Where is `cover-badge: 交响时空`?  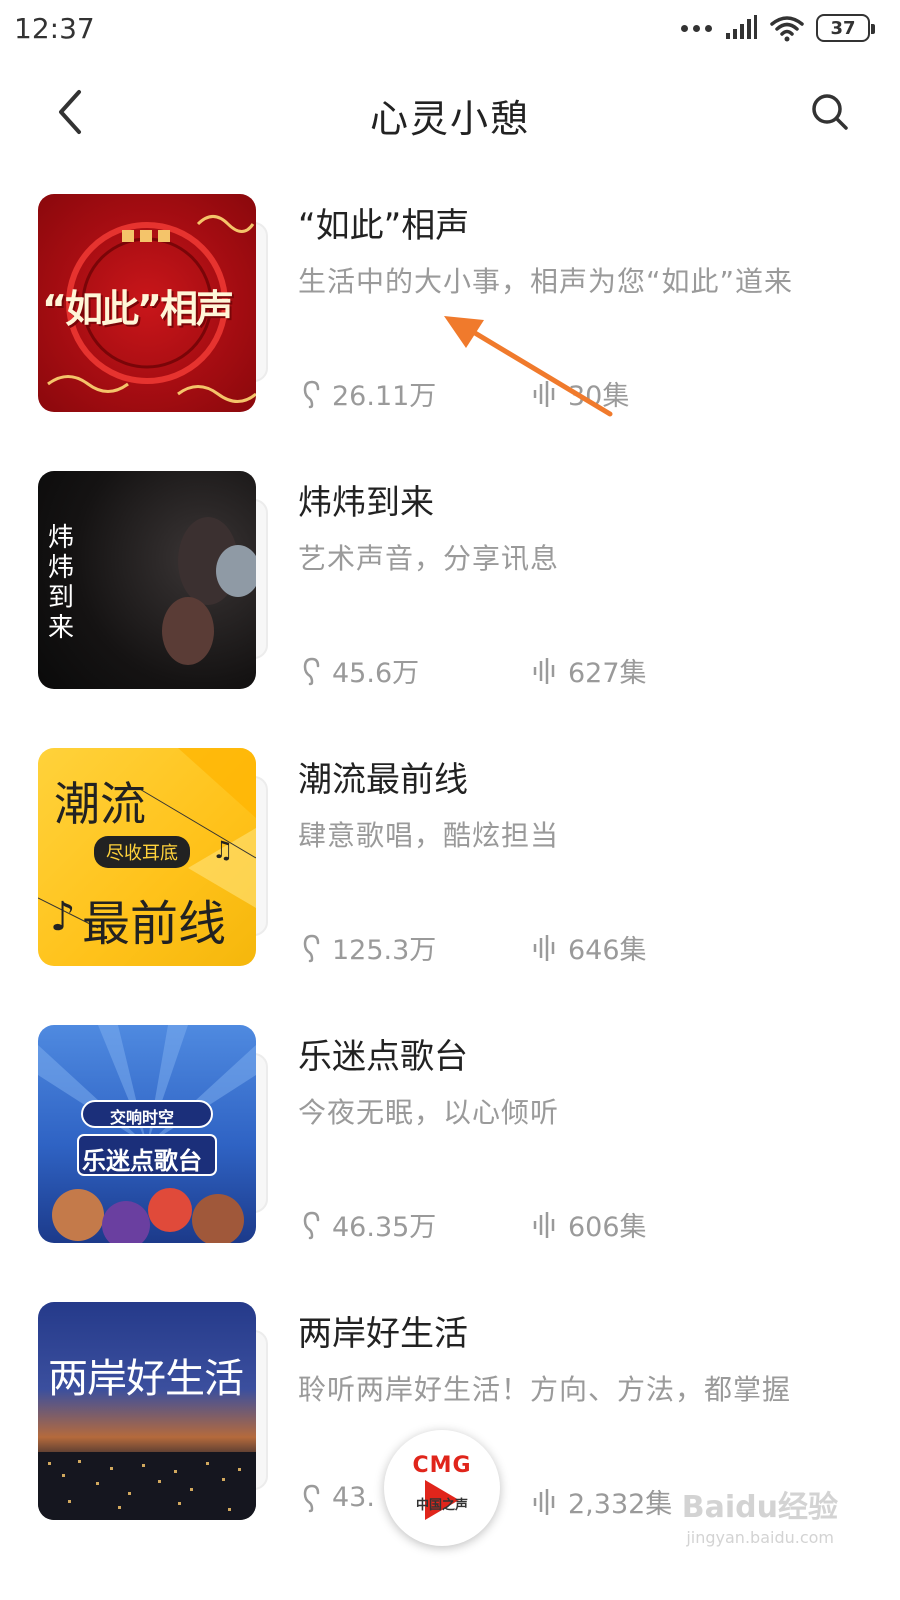 cover-badge: 交响时空 is located at coordinates (142, 1117).